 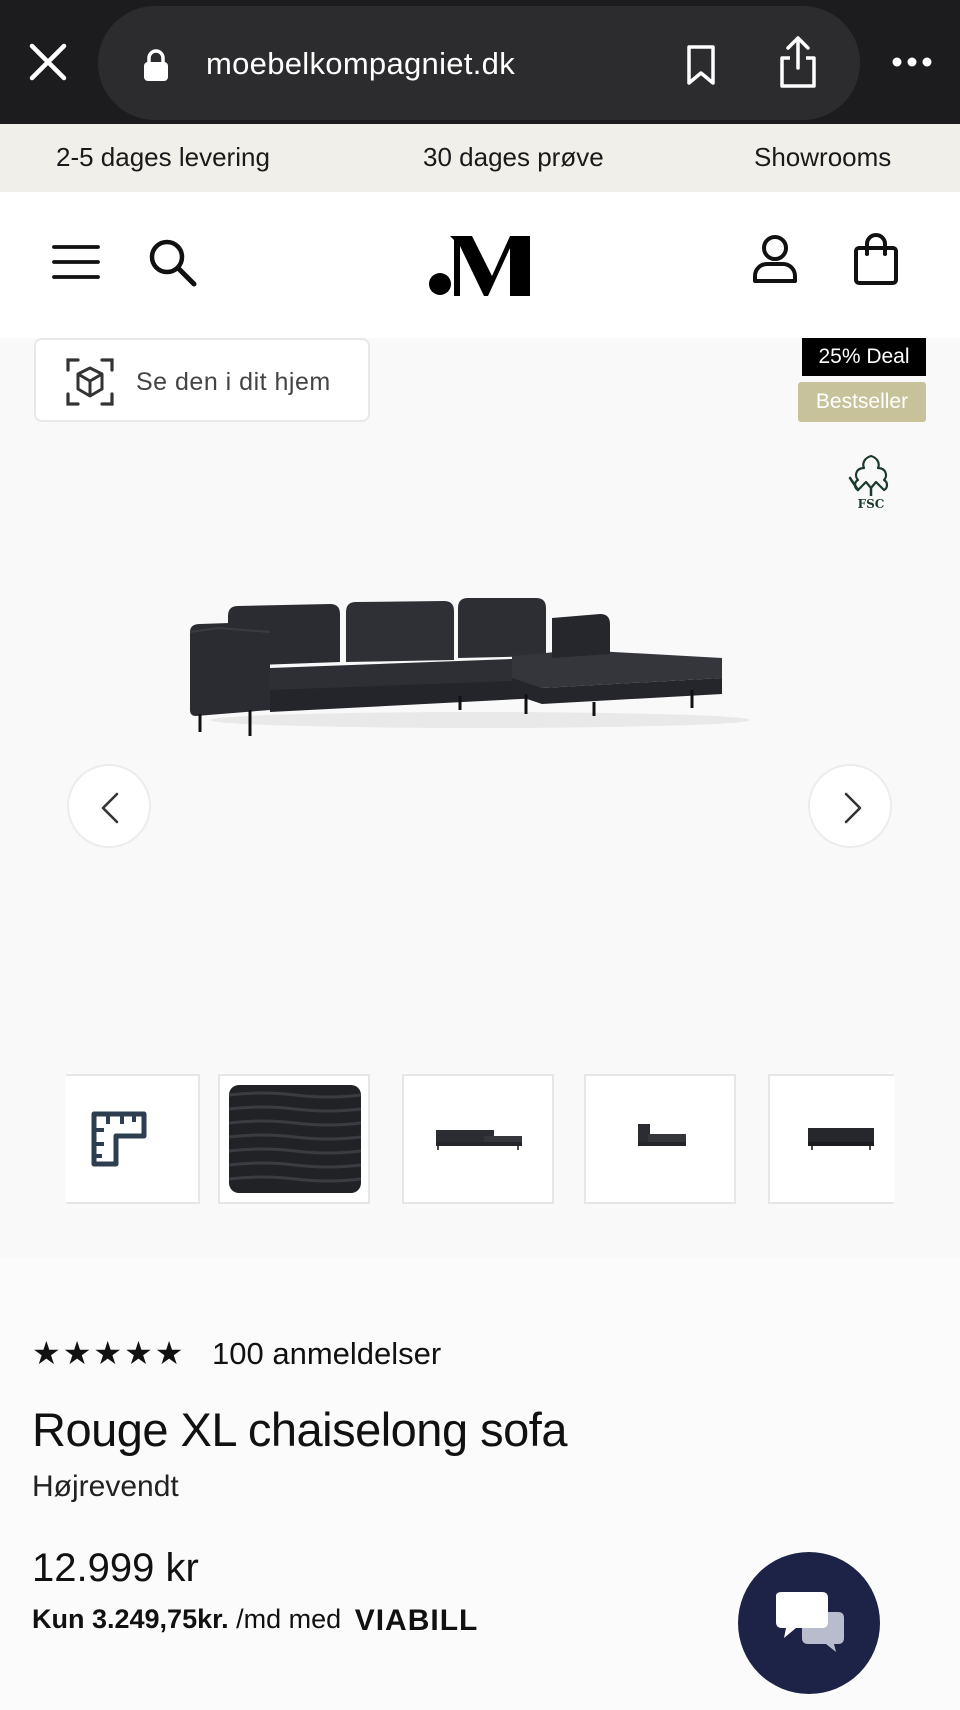 I want to click on thumbnail-sofa-back, so click(x=831, y=1139).